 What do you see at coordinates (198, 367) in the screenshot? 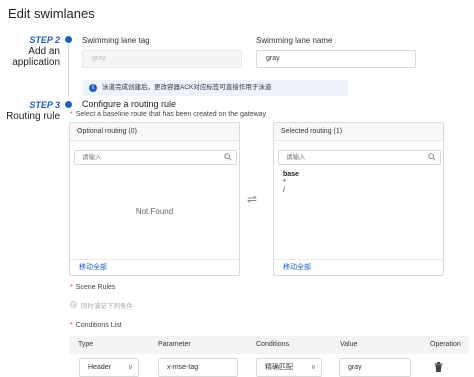
I see `parameter-input: x-mse-tag` at bounding box center [198, 367].